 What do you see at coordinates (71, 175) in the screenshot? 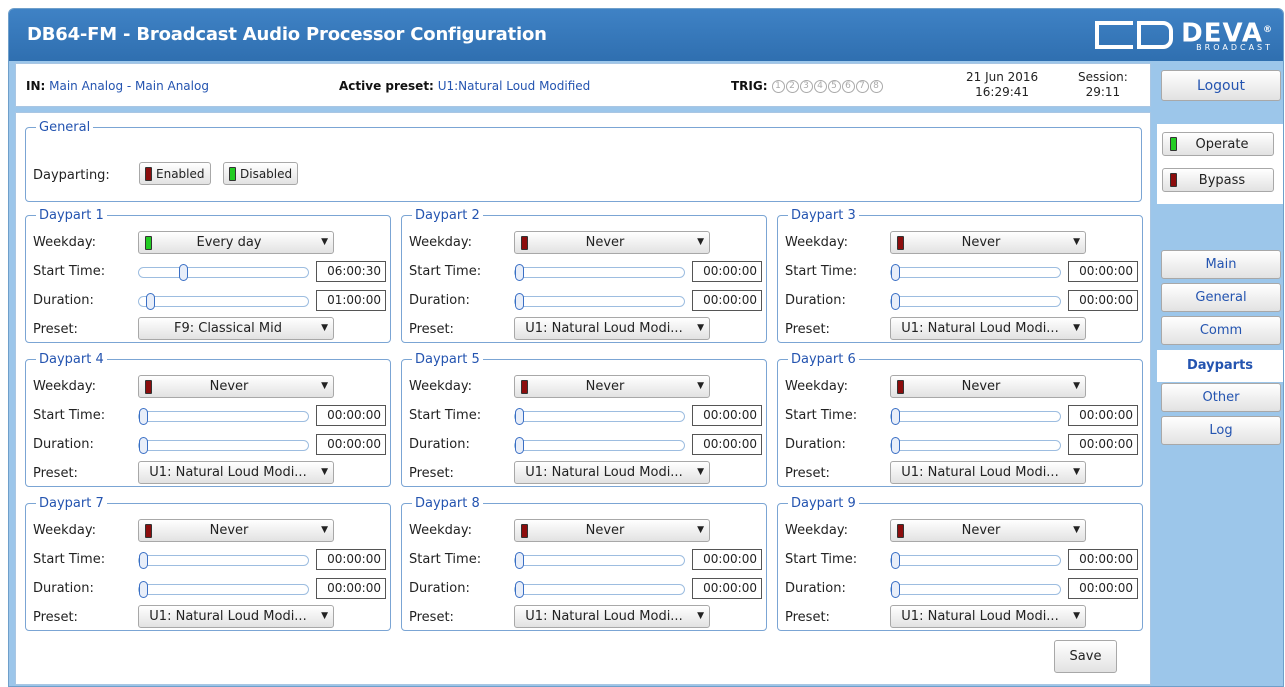
I see `dayparting-label: Dayparting:` at bounding box center [71, 175].